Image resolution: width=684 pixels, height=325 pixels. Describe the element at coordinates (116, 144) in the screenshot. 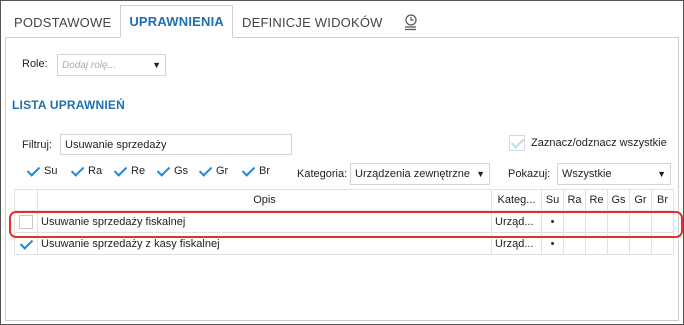

I see `filter-value: Usuwanie sprzedaży` at that location.